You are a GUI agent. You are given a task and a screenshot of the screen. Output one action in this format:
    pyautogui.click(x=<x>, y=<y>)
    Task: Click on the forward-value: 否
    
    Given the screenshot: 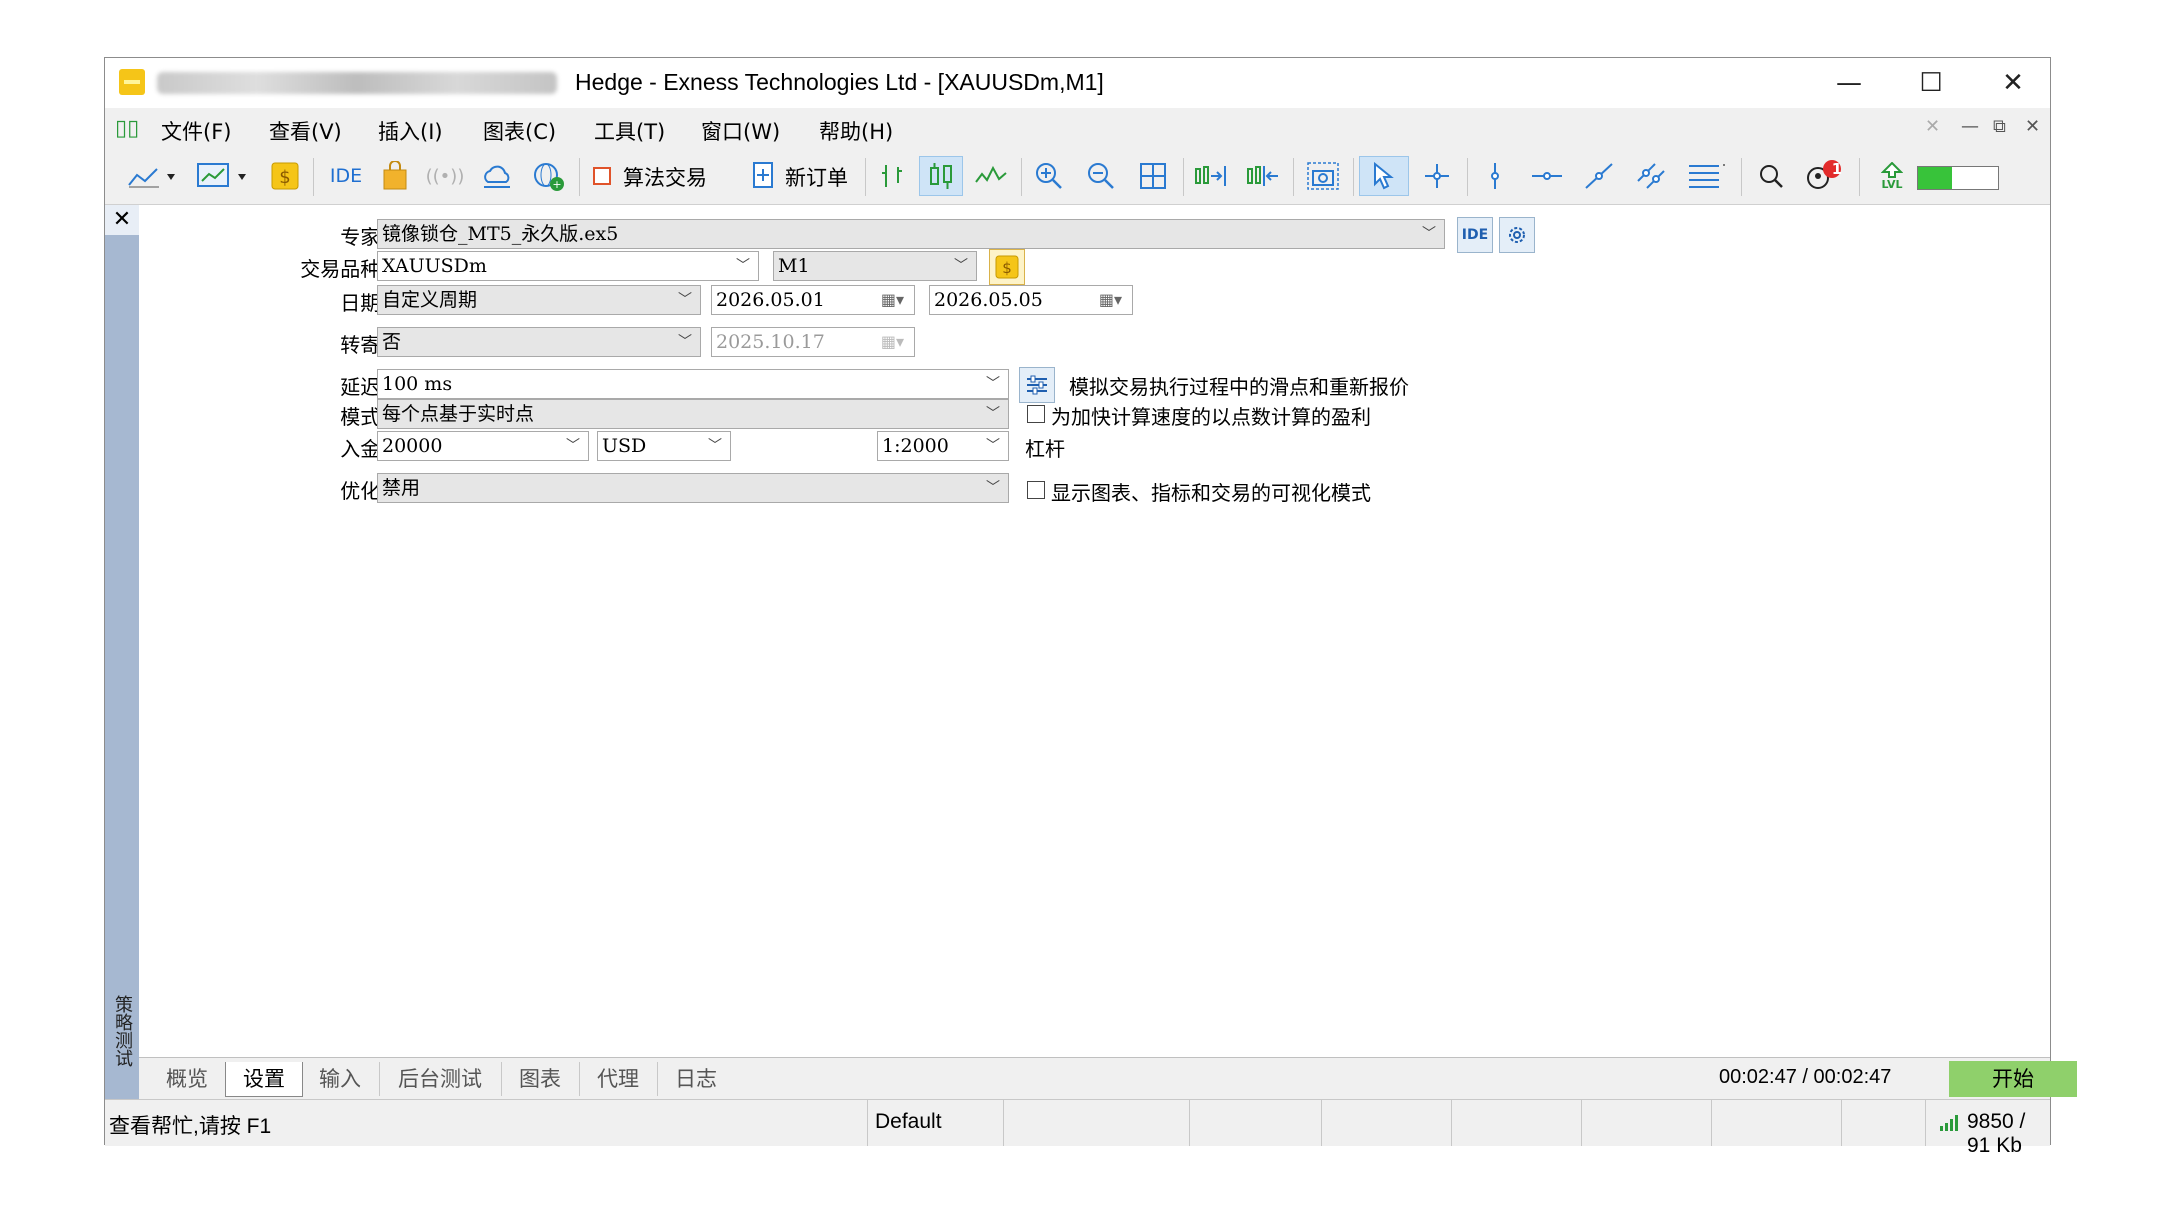 What is the action you would take?
    pyautogui.click(x=392, y=342)
    